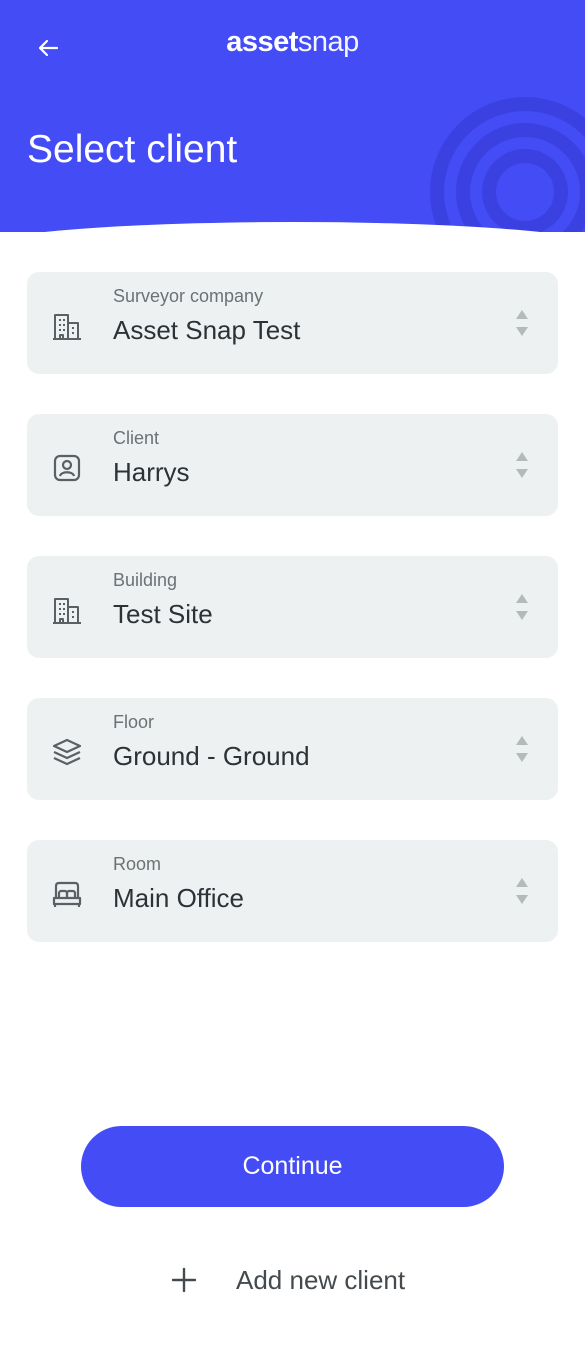 The image size is (585, 1363). I want to click on field-value: Main Office, so click(179, 898).